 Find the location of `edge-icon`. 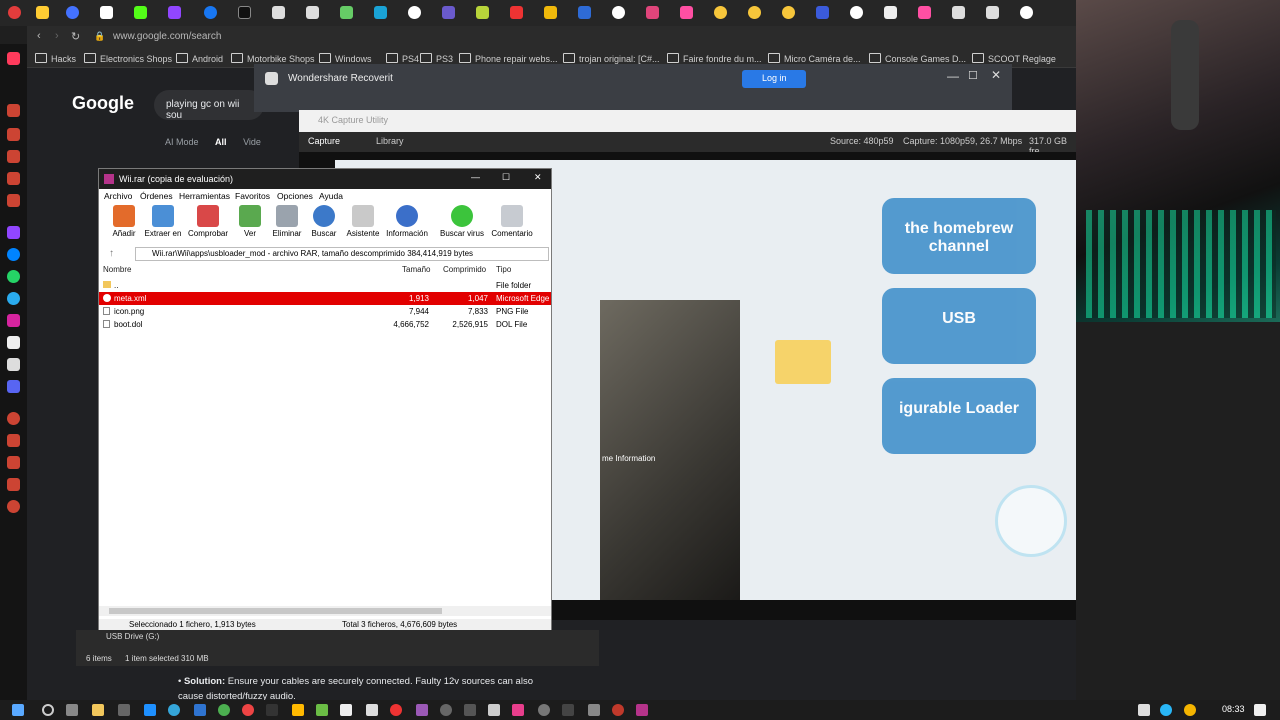

edge-icon is located at coordinates (174, 710).